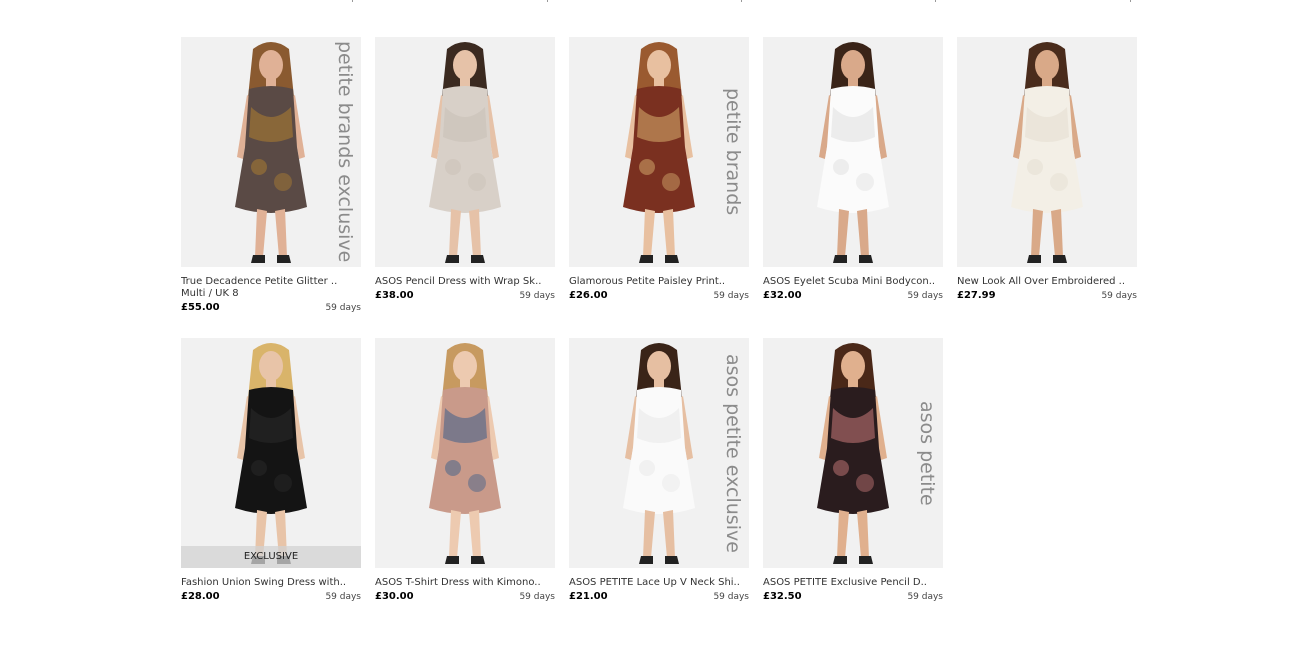 Image resolution: width=1313 pixels, height=646 pixels. I want to click on brand-watermark: asos petite exclusive, so click(733, 453).